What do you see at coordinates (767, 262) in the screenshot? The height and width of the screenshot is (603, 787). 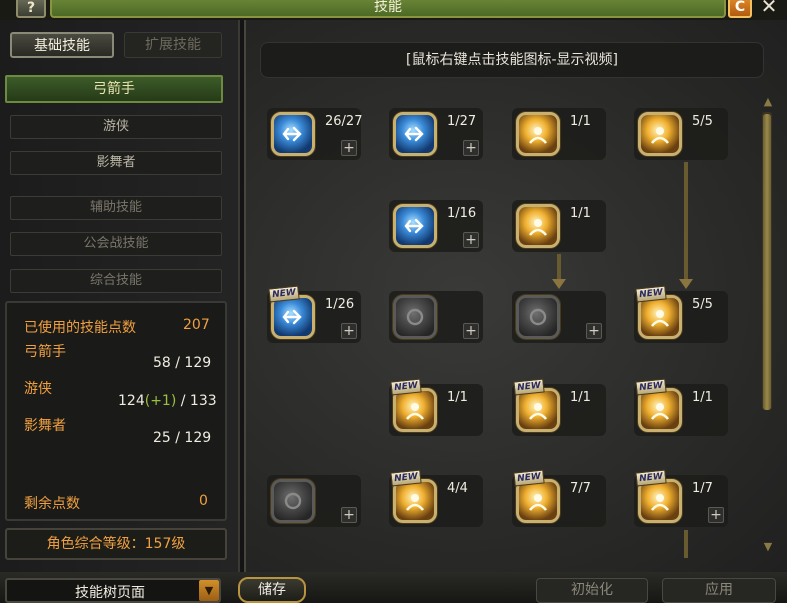 I see `scrollbar-thumb` at bounding box center [767, 262].